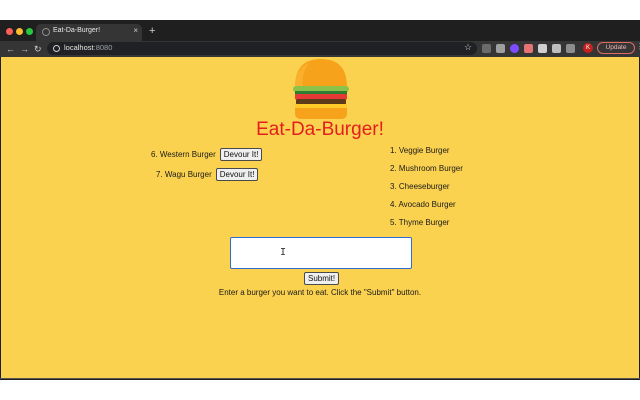 This screenshot has width=640, height=400. I want to click on update-button: Update, so click(616, 48).